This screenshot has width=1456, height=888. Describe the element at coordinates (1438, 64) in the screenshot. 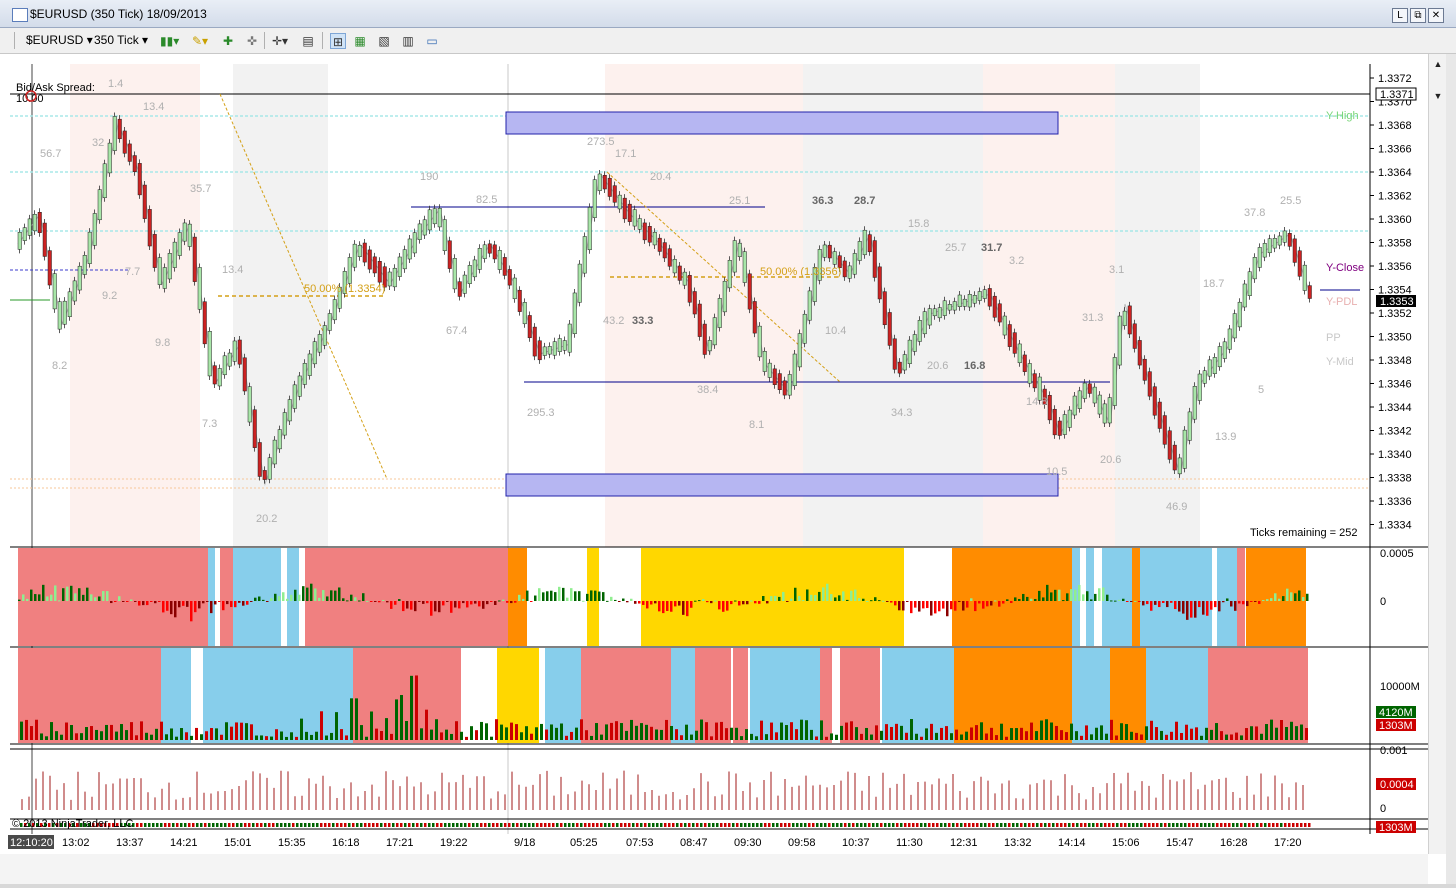

I see `scroll-up-icon: ▲` at that location.